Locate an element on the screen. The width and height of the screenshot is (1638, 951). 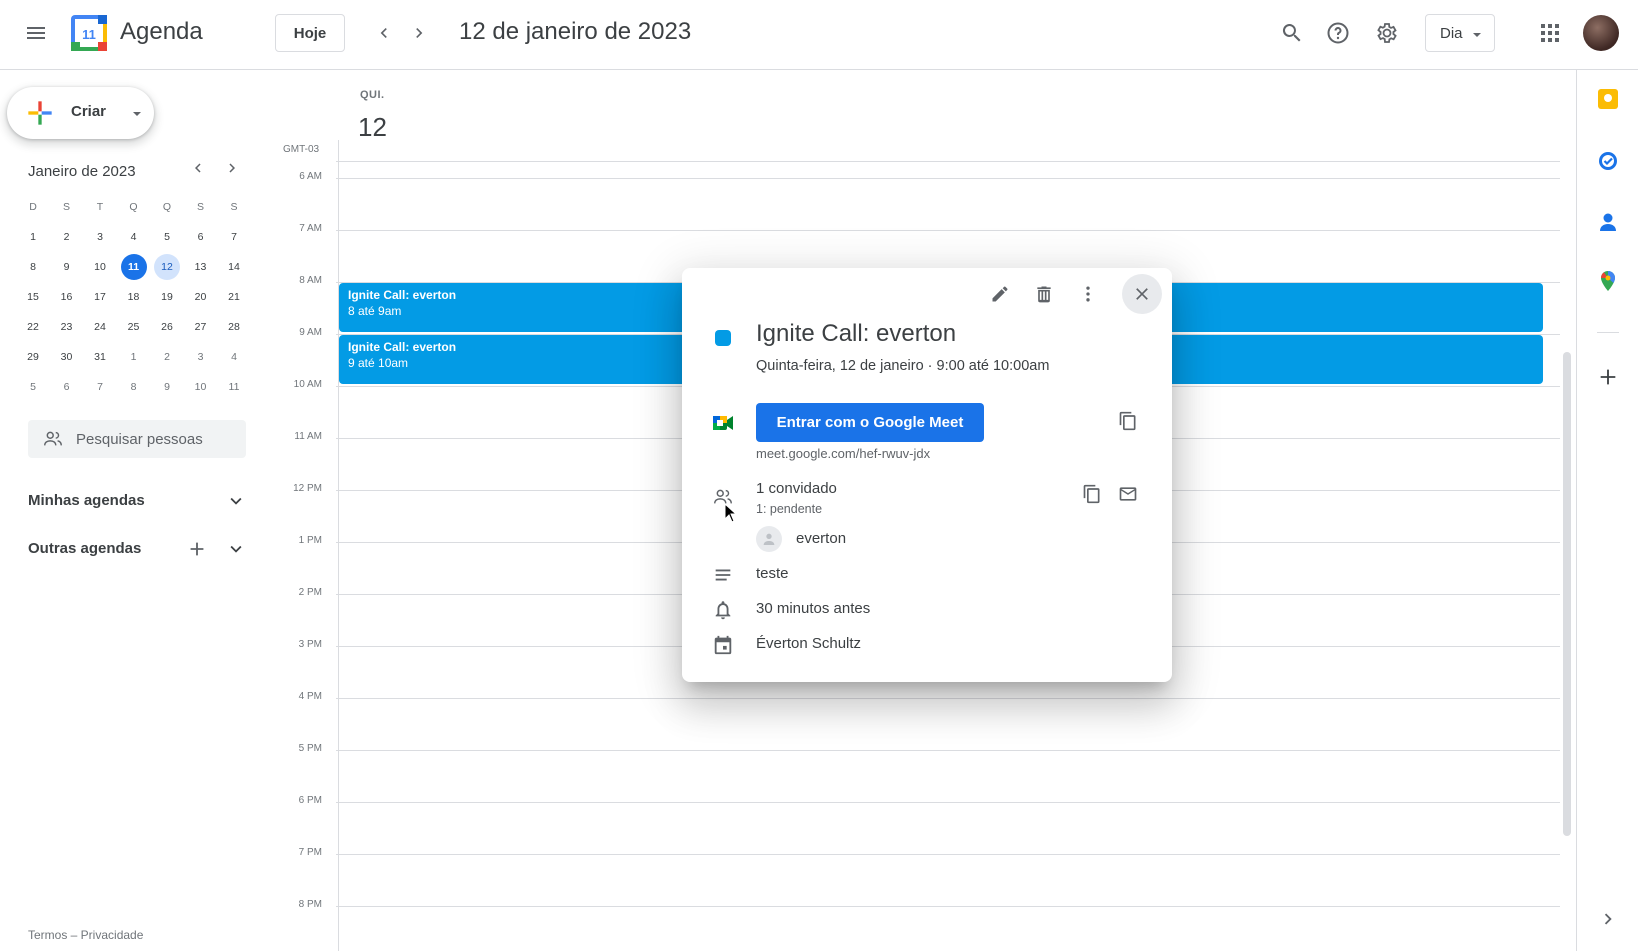
view-selector-label: Dia is located at coordinates (1451, 33).